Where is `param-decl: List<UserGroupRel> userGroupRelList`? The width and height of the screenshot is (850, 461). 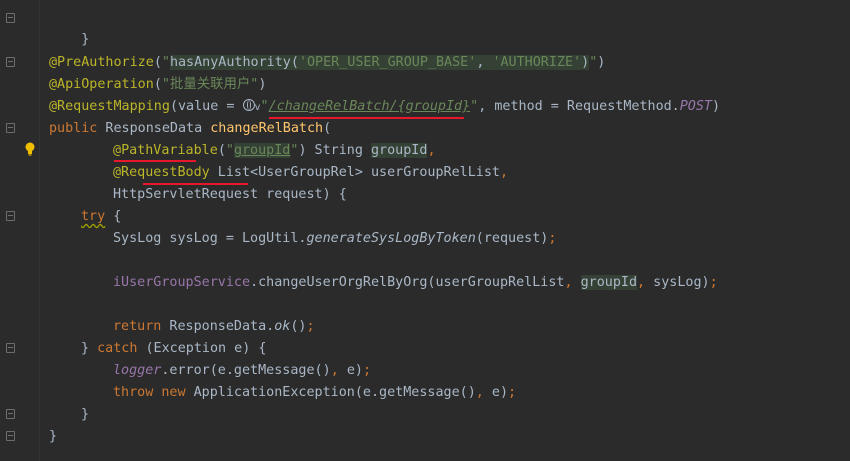
param-decl: List<UserGroupRel> userGroupRelList is located at coordinates (354, 172).